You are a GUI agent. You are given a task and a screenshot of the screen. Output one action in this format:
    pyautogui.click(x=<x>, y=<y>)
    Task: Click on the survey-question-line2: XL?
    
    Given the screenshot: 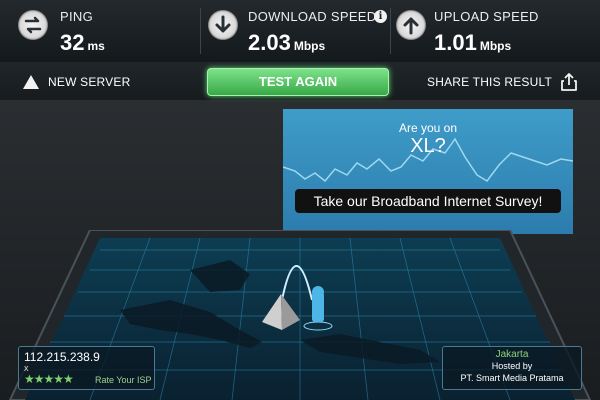 What is the action you would take?
    pyautogui.click(x=428, y=146)
    